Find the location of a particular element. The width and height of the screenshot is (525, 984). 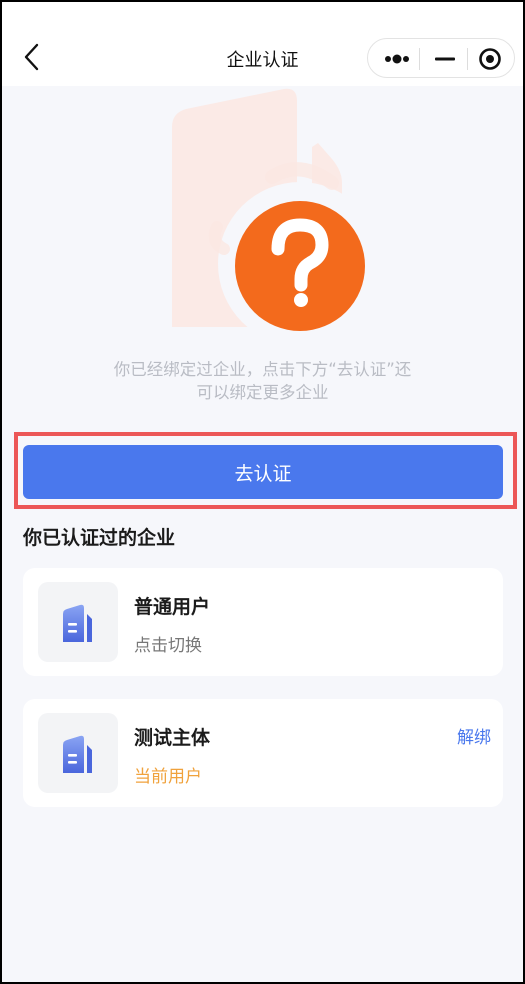

close-target-icon is located at coordinates (490, 59).